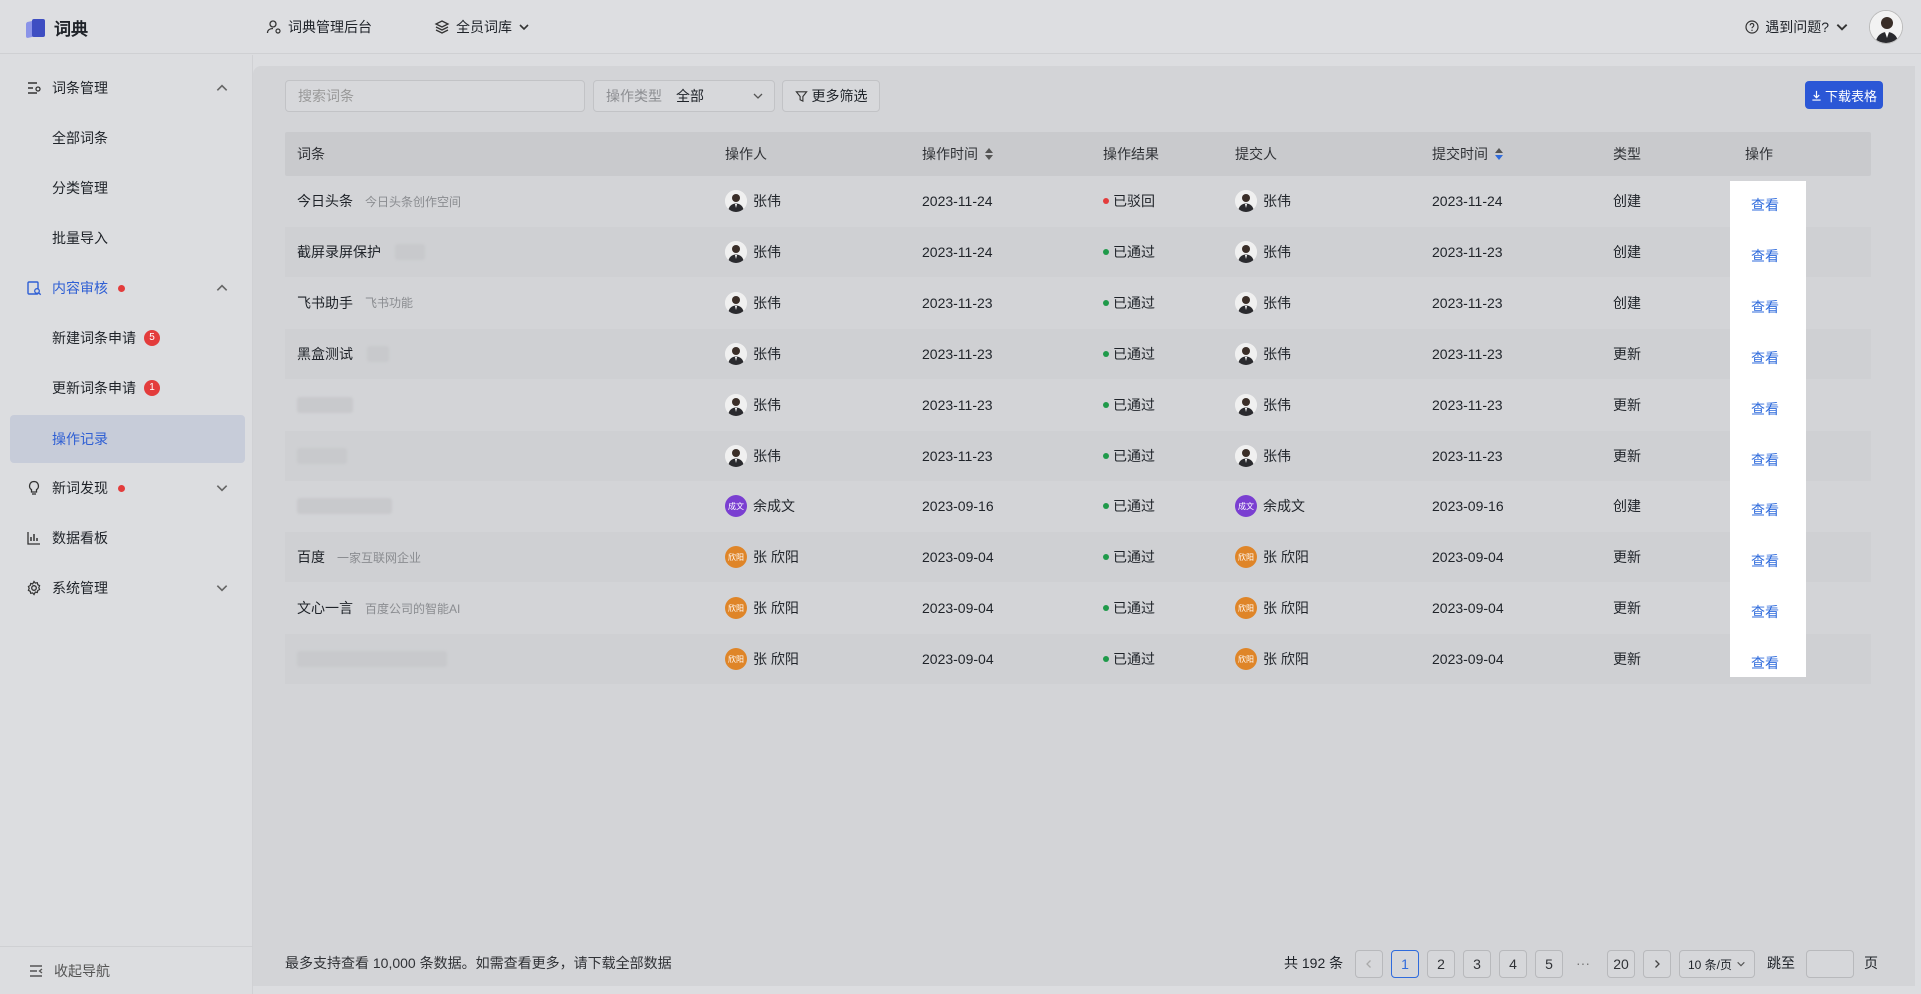 The width and height of the screenshot is (1921, 994). I want to click on more-filters-button: 更多筛选, so click(831, 96).